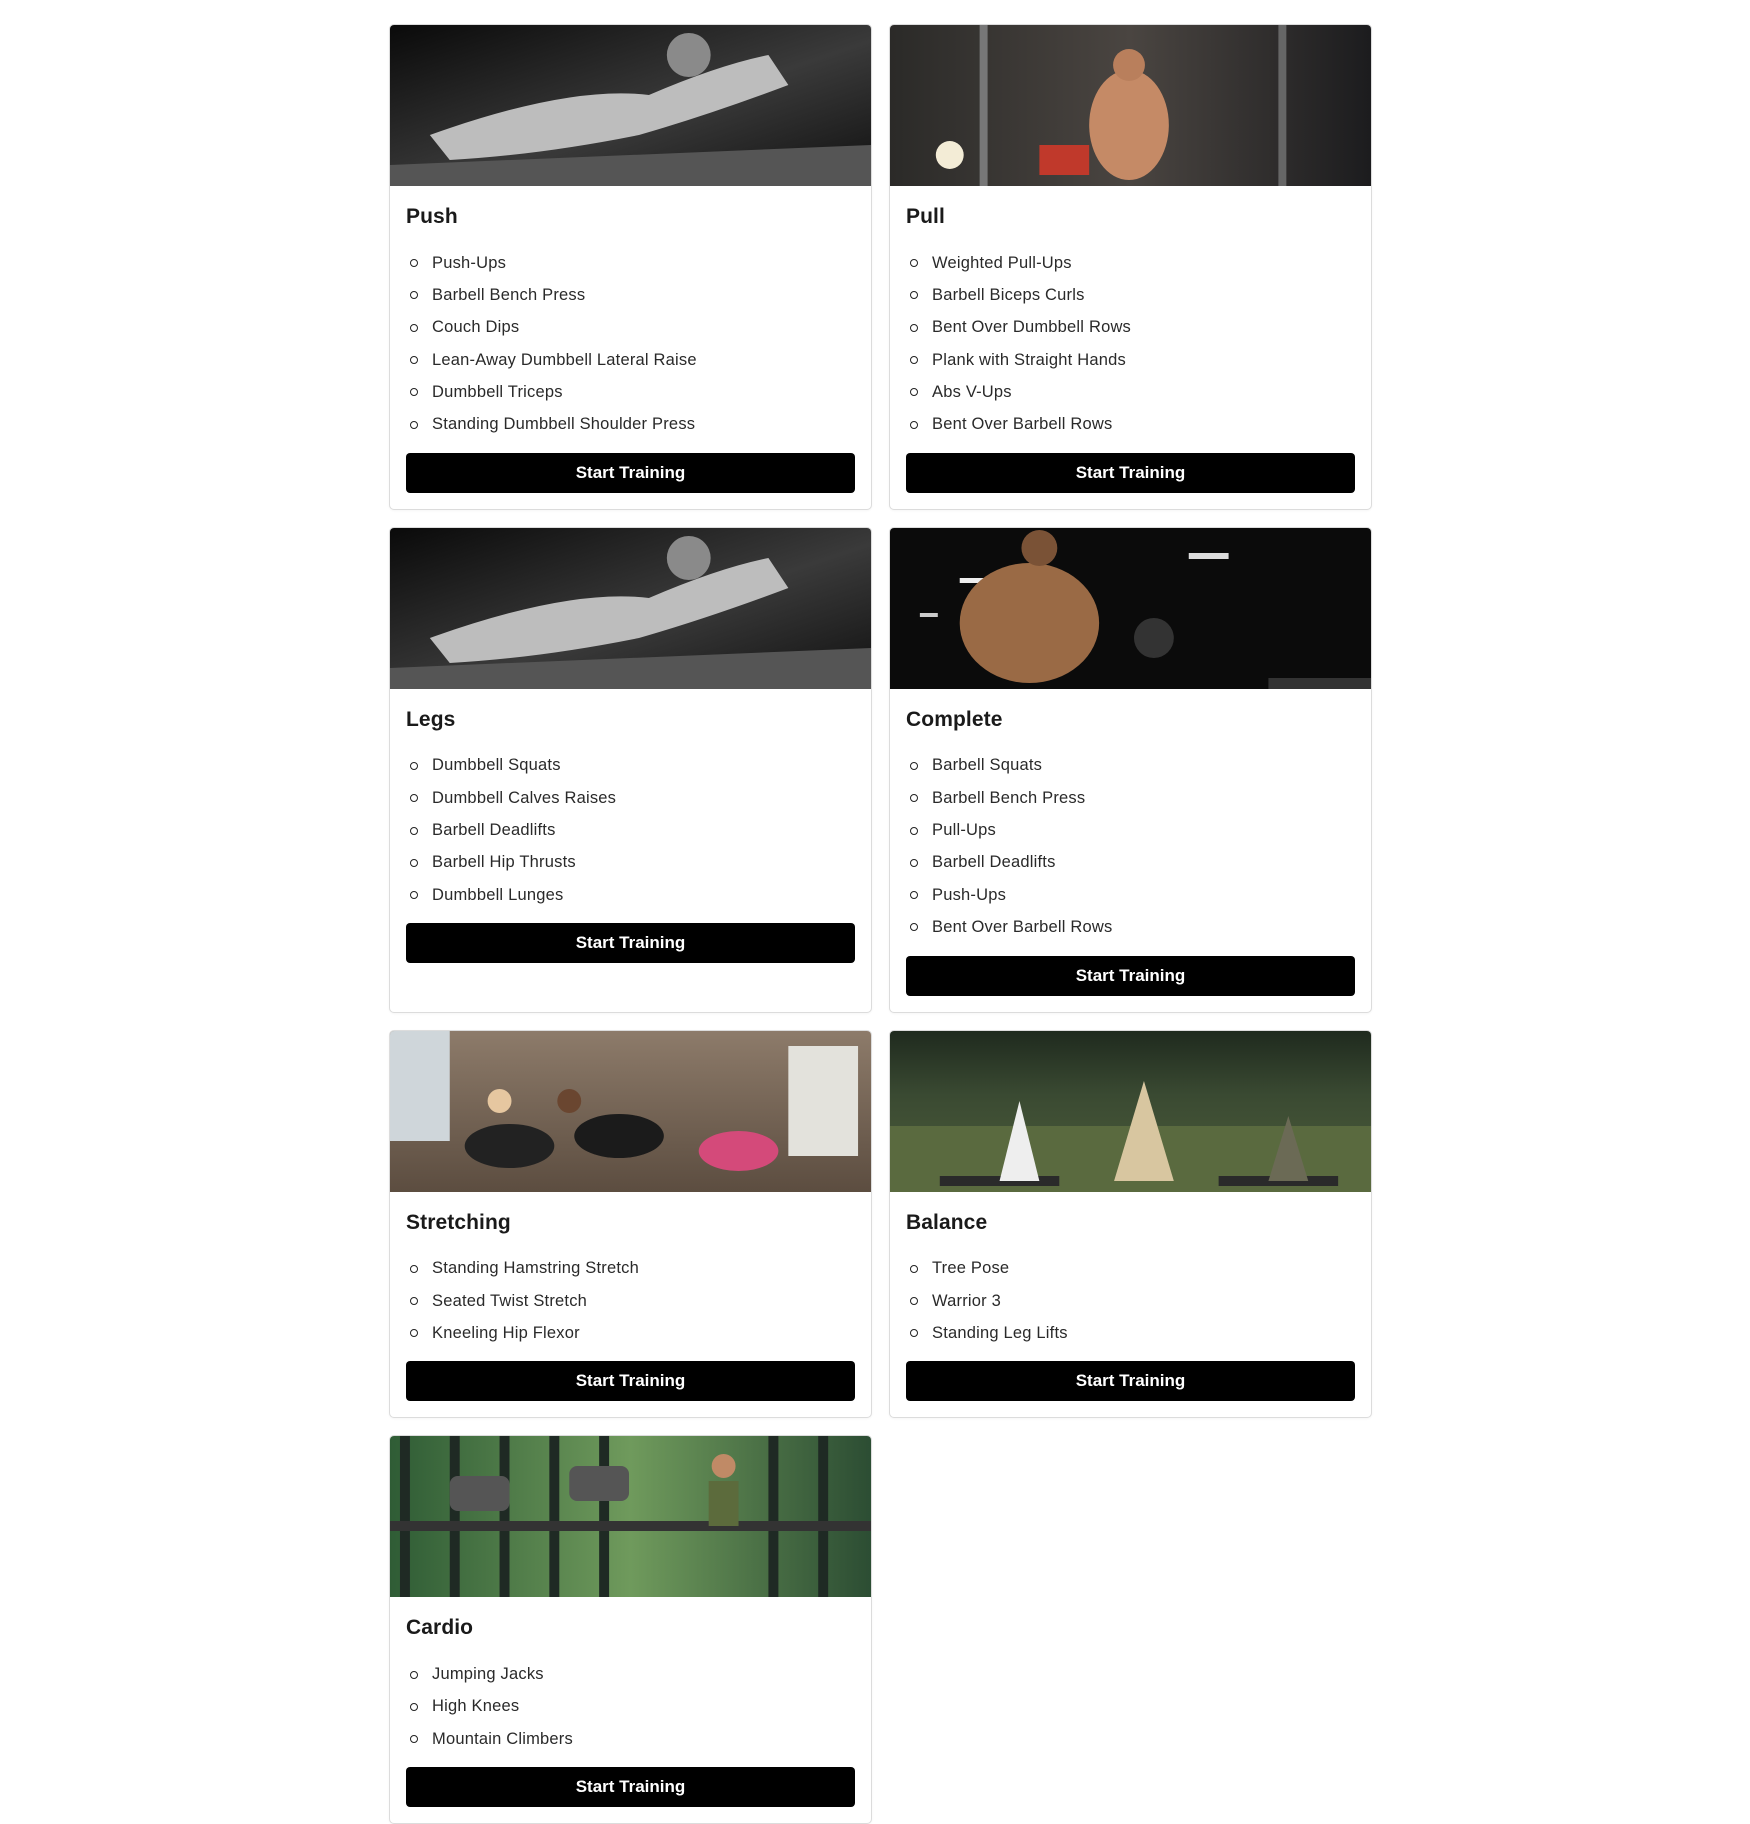  I want to click on exercise-label: Lean-Away Dumbbell Lateral Raise, so click(564, 359).